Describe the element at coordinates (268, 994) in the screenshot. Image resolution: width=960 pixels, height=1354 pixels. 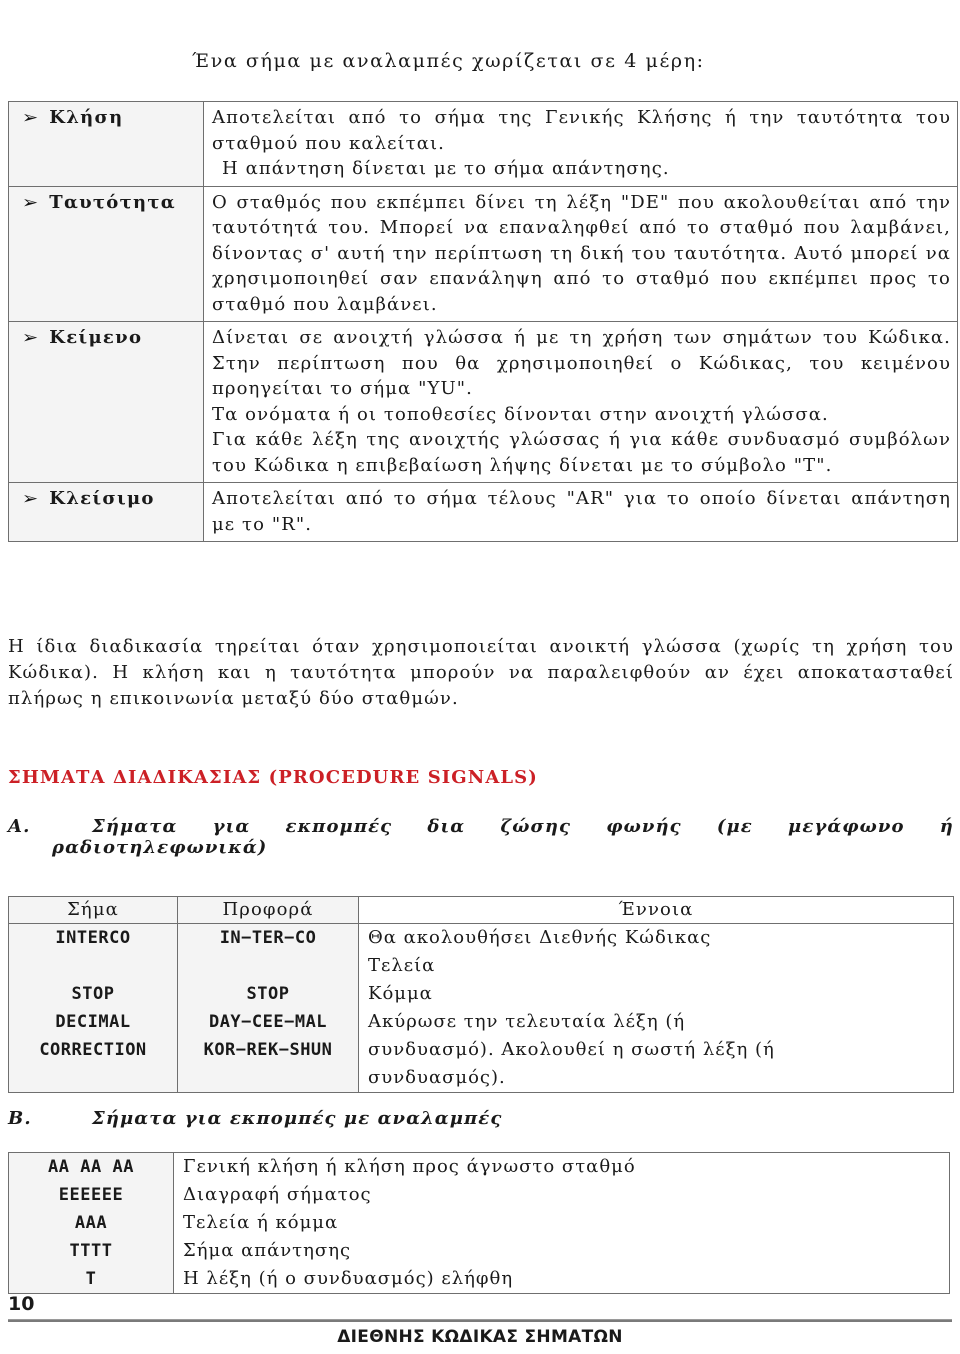
I see `pronunciation: STOP` at that location.